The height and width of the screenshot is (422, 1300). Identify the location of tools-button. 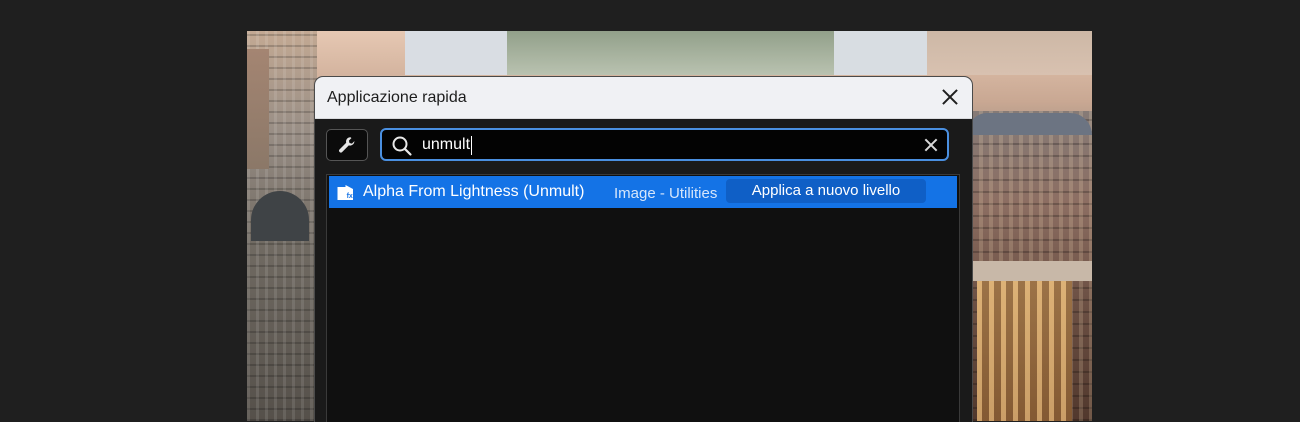
(347, 145).